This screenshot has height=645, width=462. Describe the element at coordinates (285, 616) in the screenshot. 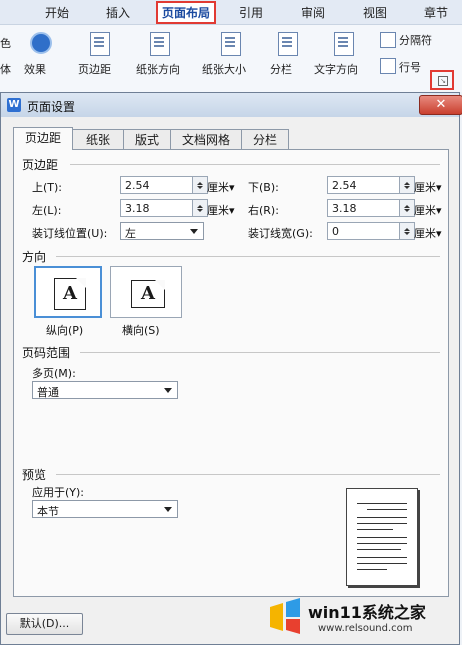

I see `watermark-logo-icon` at that location.